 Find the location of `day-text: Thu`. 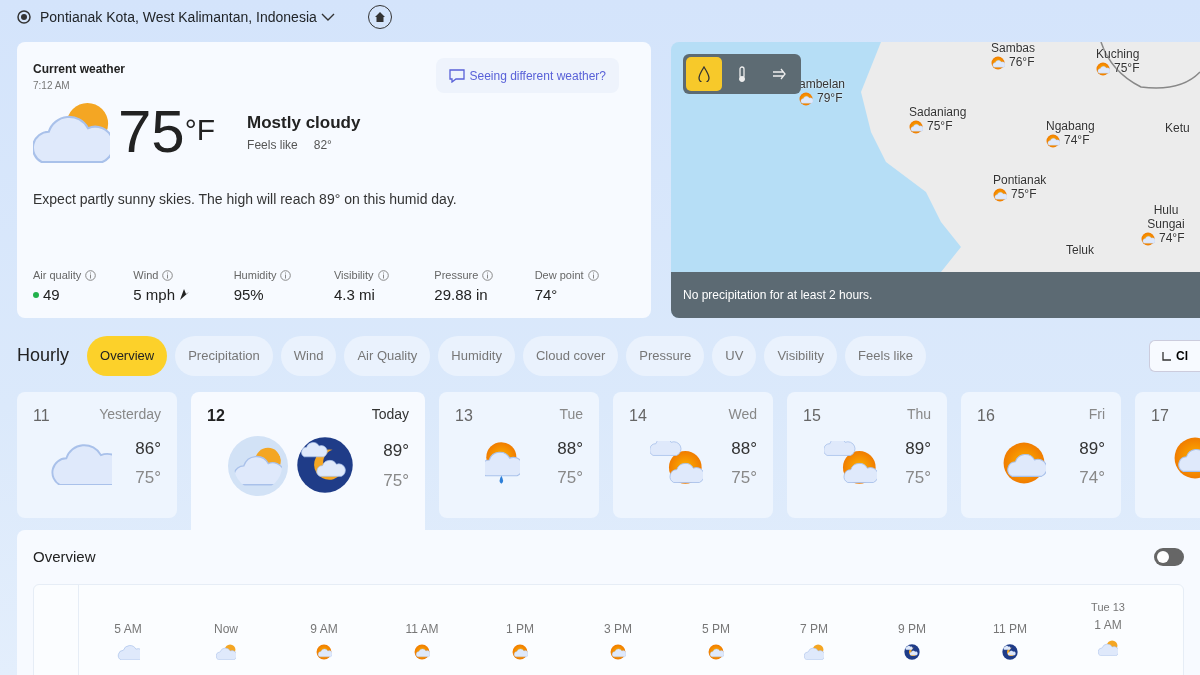

day-text: Thu is located at coordinates (918, 414).